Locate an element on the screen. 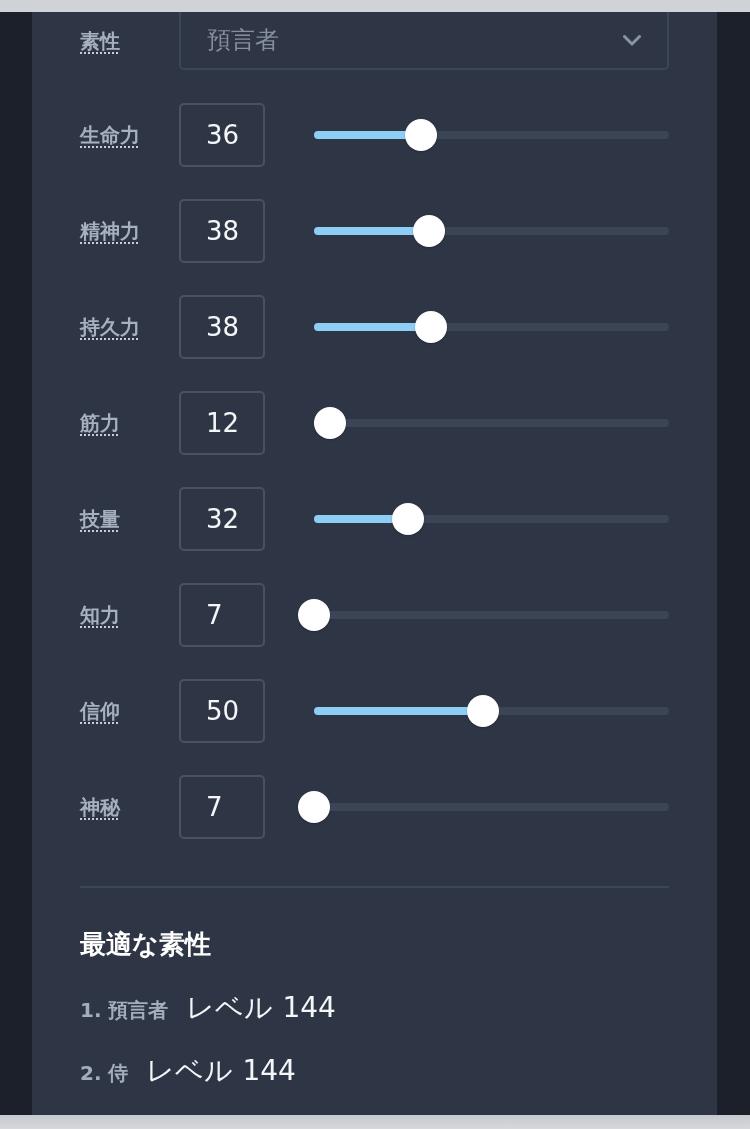 Image resolution: width=750 pixels, height=1129 pixels. stat-label: 技量 is located at coordinates (100, 519).